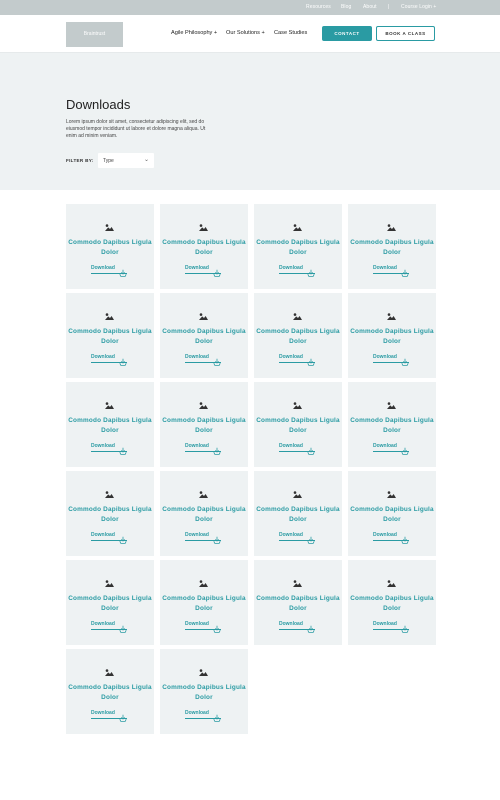 This screenshot has width=500, height=800. I want to click on utility-link-blog: Blog, so click(346, 7).